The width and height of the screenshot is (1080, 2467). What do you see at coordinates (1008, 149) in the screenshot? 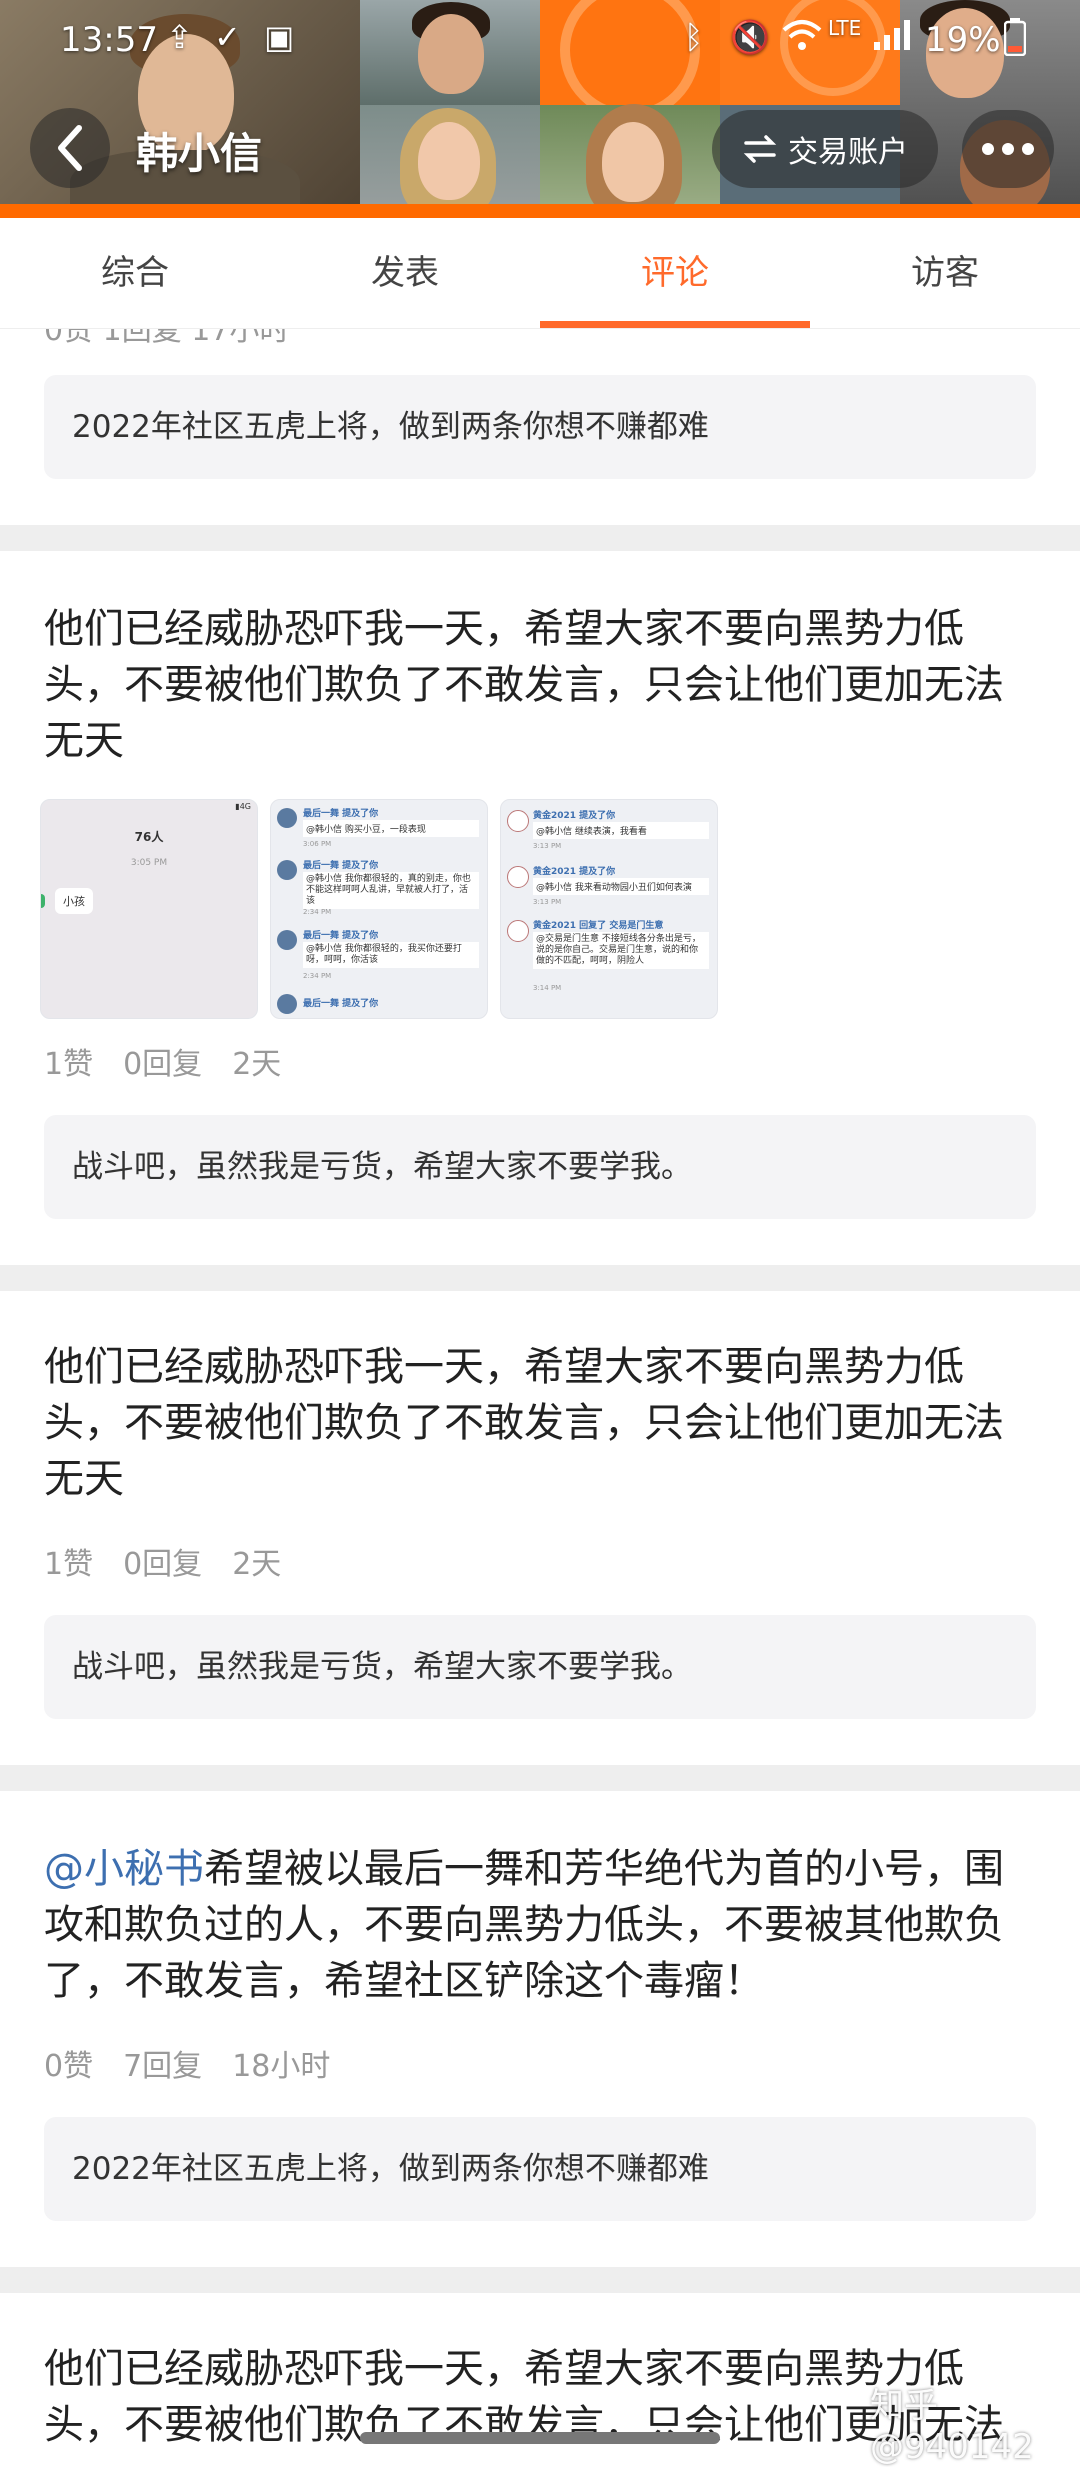
I see `more-options-button` at bounding box center [1008, 149].